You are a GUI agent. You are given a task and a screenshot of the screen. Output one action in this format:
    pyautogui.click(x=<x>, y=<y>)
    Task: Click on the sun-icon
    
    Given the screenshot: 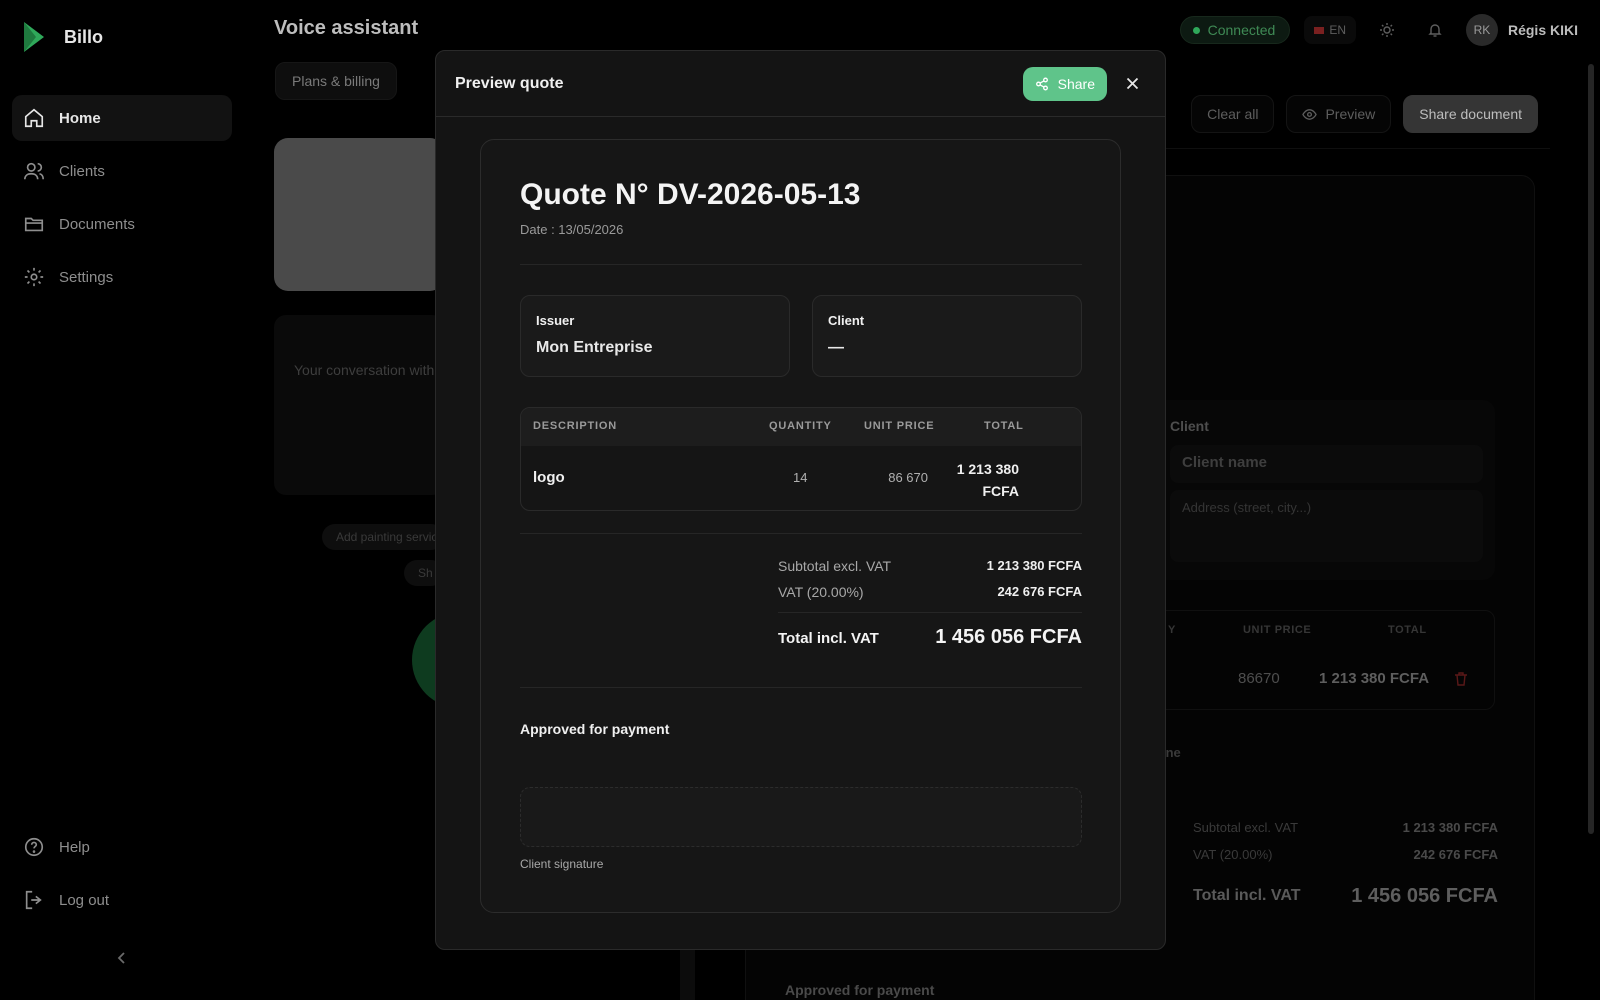 What is the action you would take?
    pyautogui.click(x=1386, y=30)
    